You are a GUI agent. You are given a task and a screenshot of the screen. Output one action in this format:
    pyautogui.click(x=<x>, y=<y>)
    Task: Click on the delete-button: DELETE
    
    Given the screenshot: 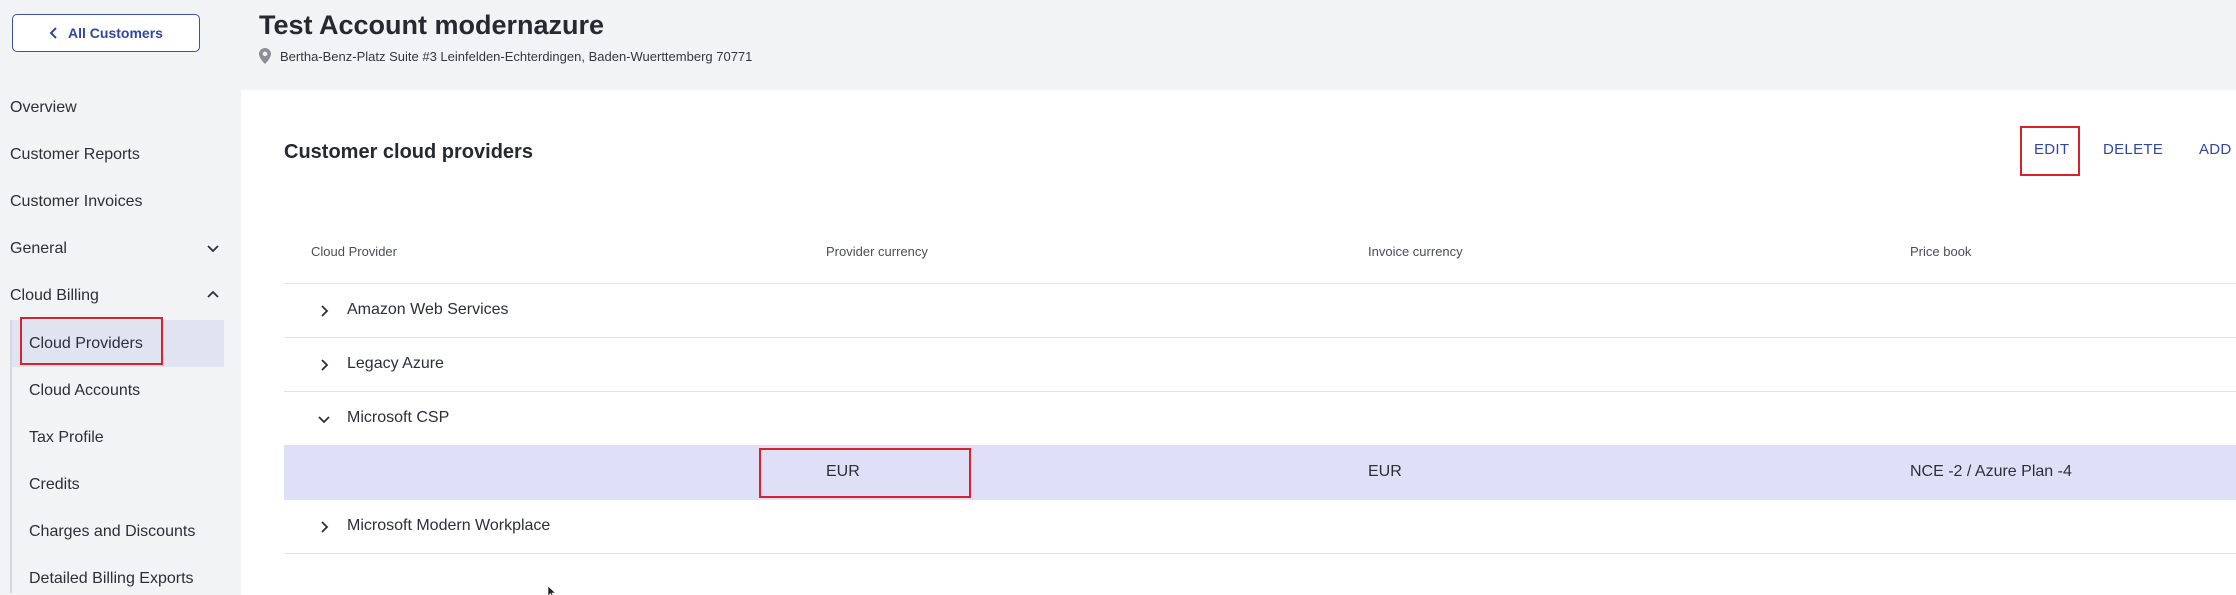 What is the action you would take?
    pyautogui.click(x=2133, y=149)
    